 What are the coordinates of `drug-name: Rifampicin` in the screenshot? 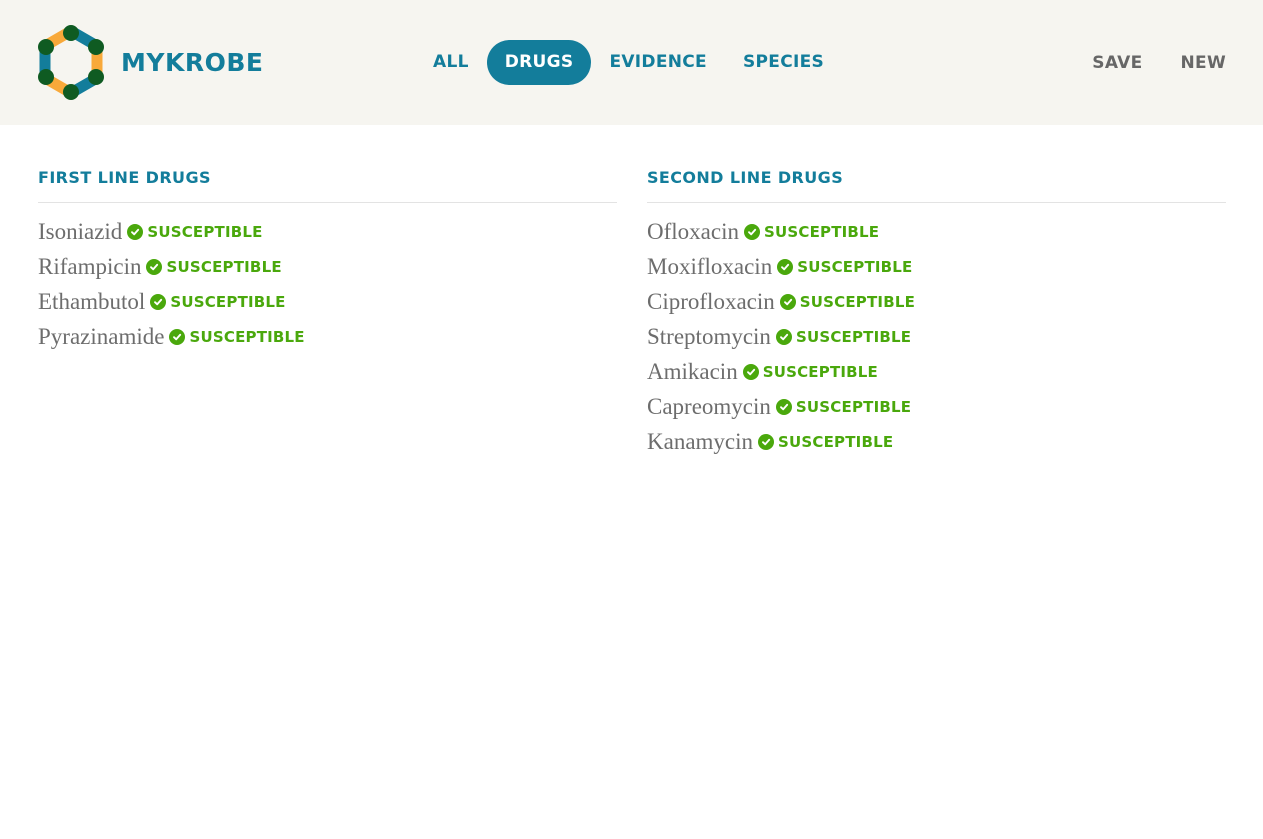 It's located at (90, 266).